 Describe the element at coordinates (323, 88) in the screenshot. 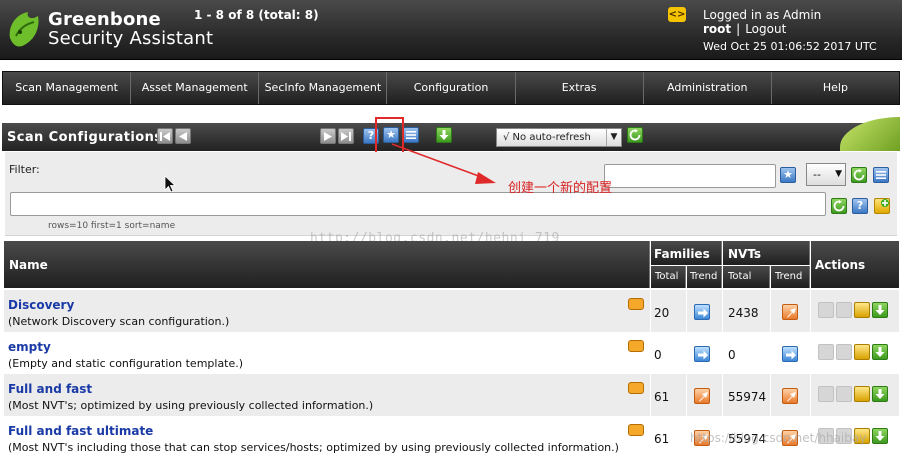

I see `nav-secinfo-management: SecInfo Management` at that location.